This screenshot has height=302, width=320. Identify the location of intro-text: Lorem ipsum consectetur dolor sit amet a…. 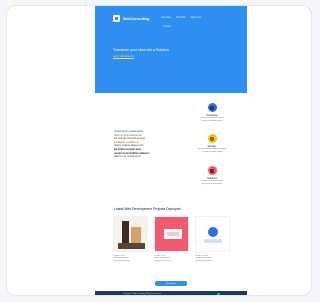
(146, 144).